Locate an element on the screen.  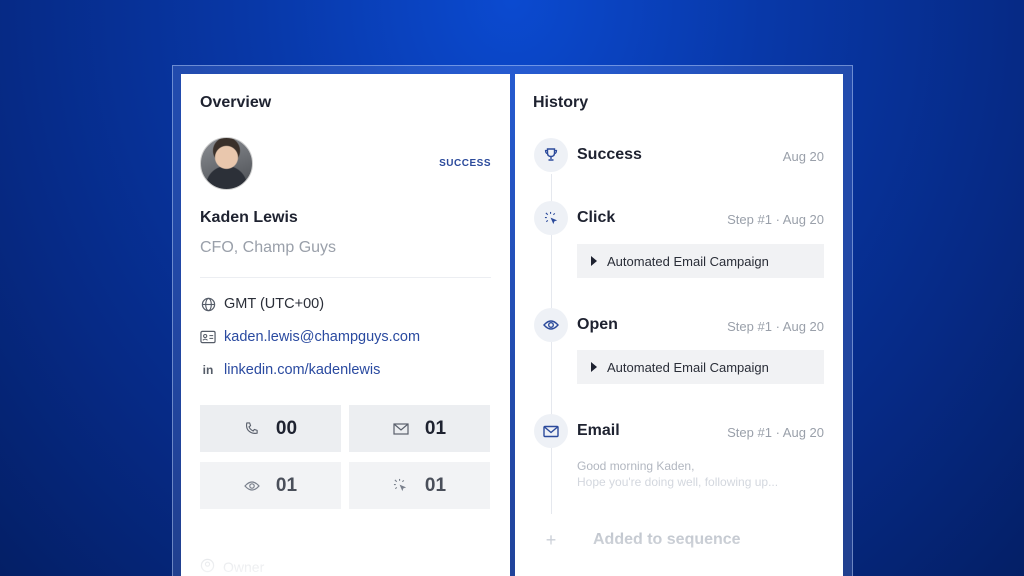
event-open-meta: Step #1 · Aug 20 is located at coordinates (775, 326).